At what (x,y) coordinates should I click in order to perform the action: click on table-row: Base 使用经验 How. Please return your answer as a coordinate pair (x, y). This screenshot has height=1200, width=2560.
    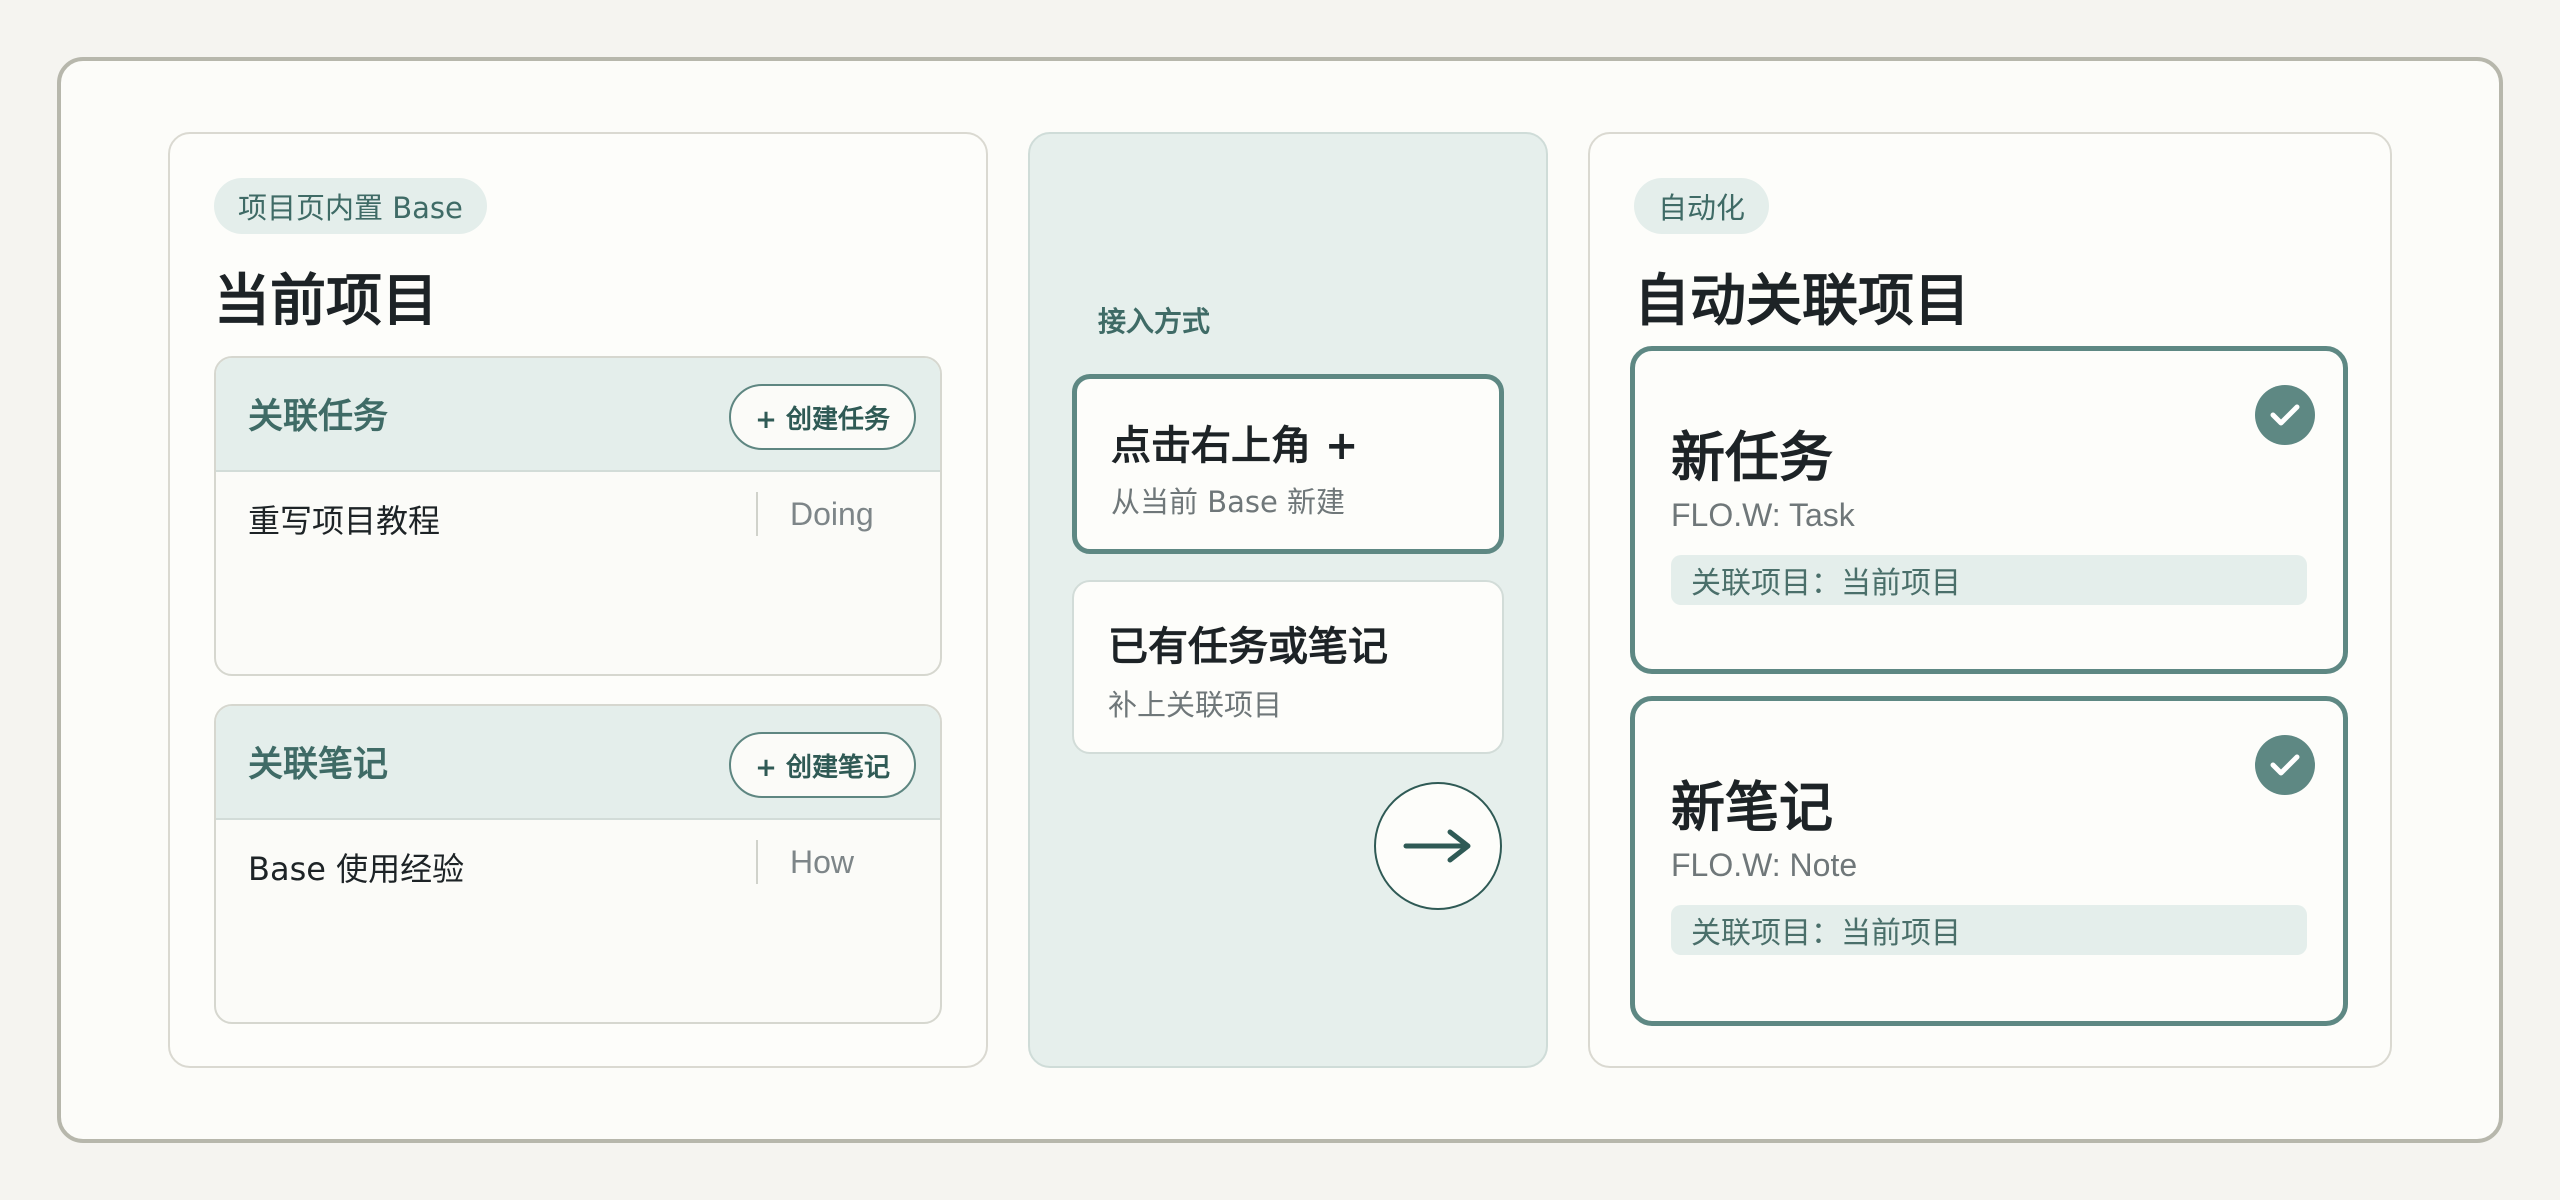
    Looking at the image, I should click on (578, 864).